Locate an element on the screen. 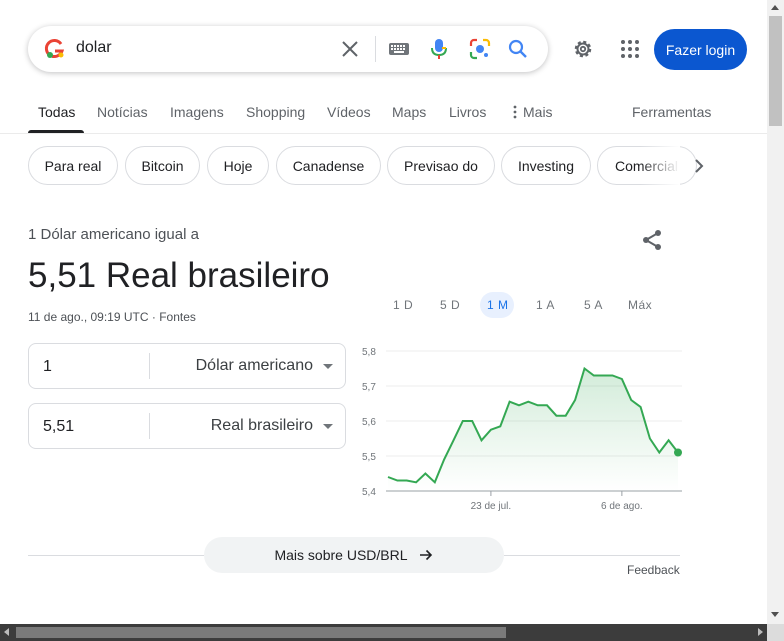  range-1d: 1 D is located at coordinates (403, 305).